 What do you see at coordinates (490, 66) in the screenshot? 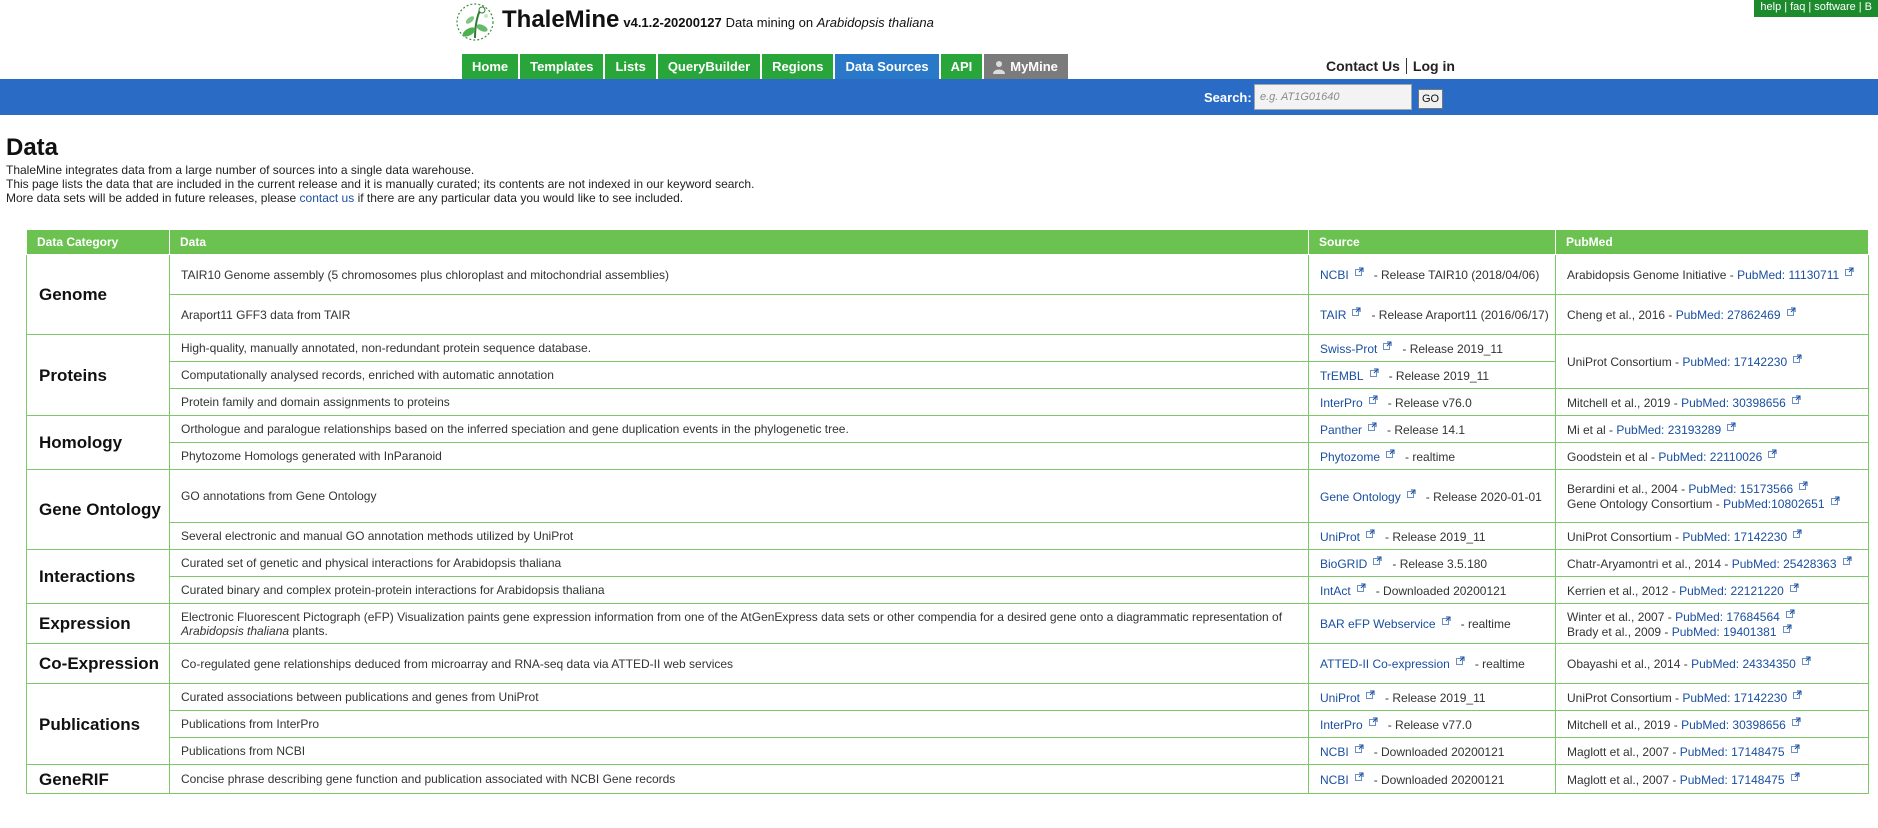
I see `tab-home: Home` at bounding box center [490, 66].